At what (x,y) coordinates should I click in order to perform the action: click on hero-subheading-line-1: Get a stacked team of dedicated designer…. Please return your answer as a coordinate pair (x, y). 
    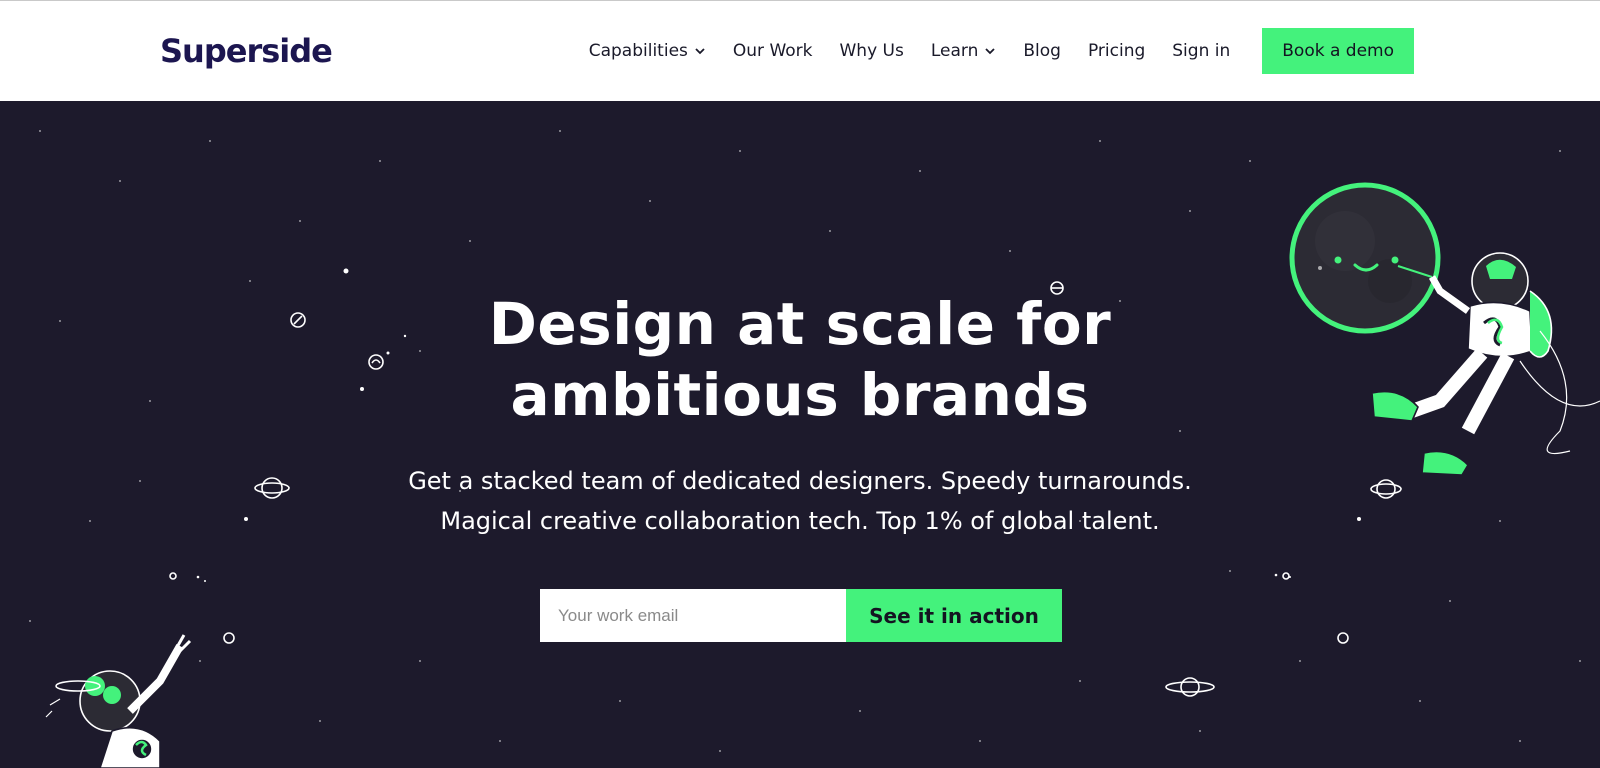
    Looking at the image, I should click on (800, 481).